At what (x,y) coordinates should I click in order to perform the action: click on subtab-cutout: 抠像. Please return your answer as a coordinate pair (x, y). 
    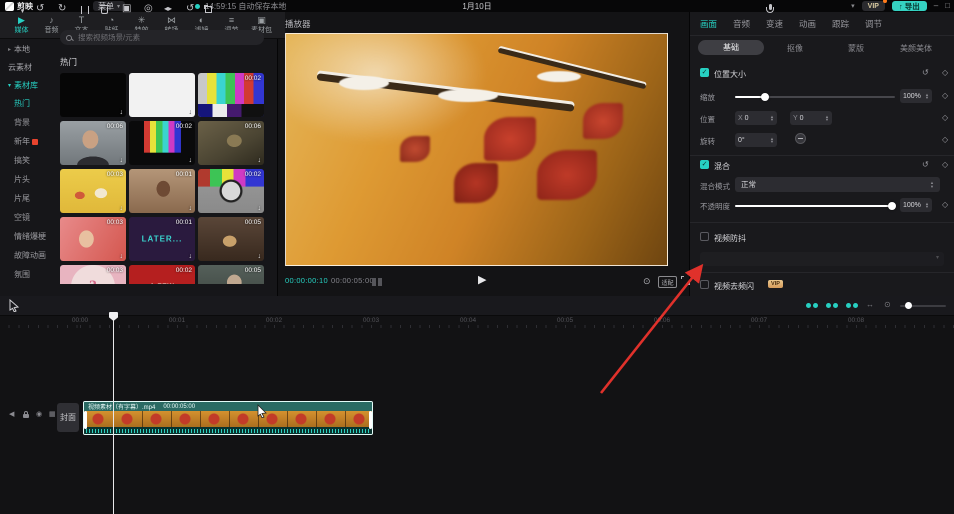
    Looking at the image, I should click on (795, 48).